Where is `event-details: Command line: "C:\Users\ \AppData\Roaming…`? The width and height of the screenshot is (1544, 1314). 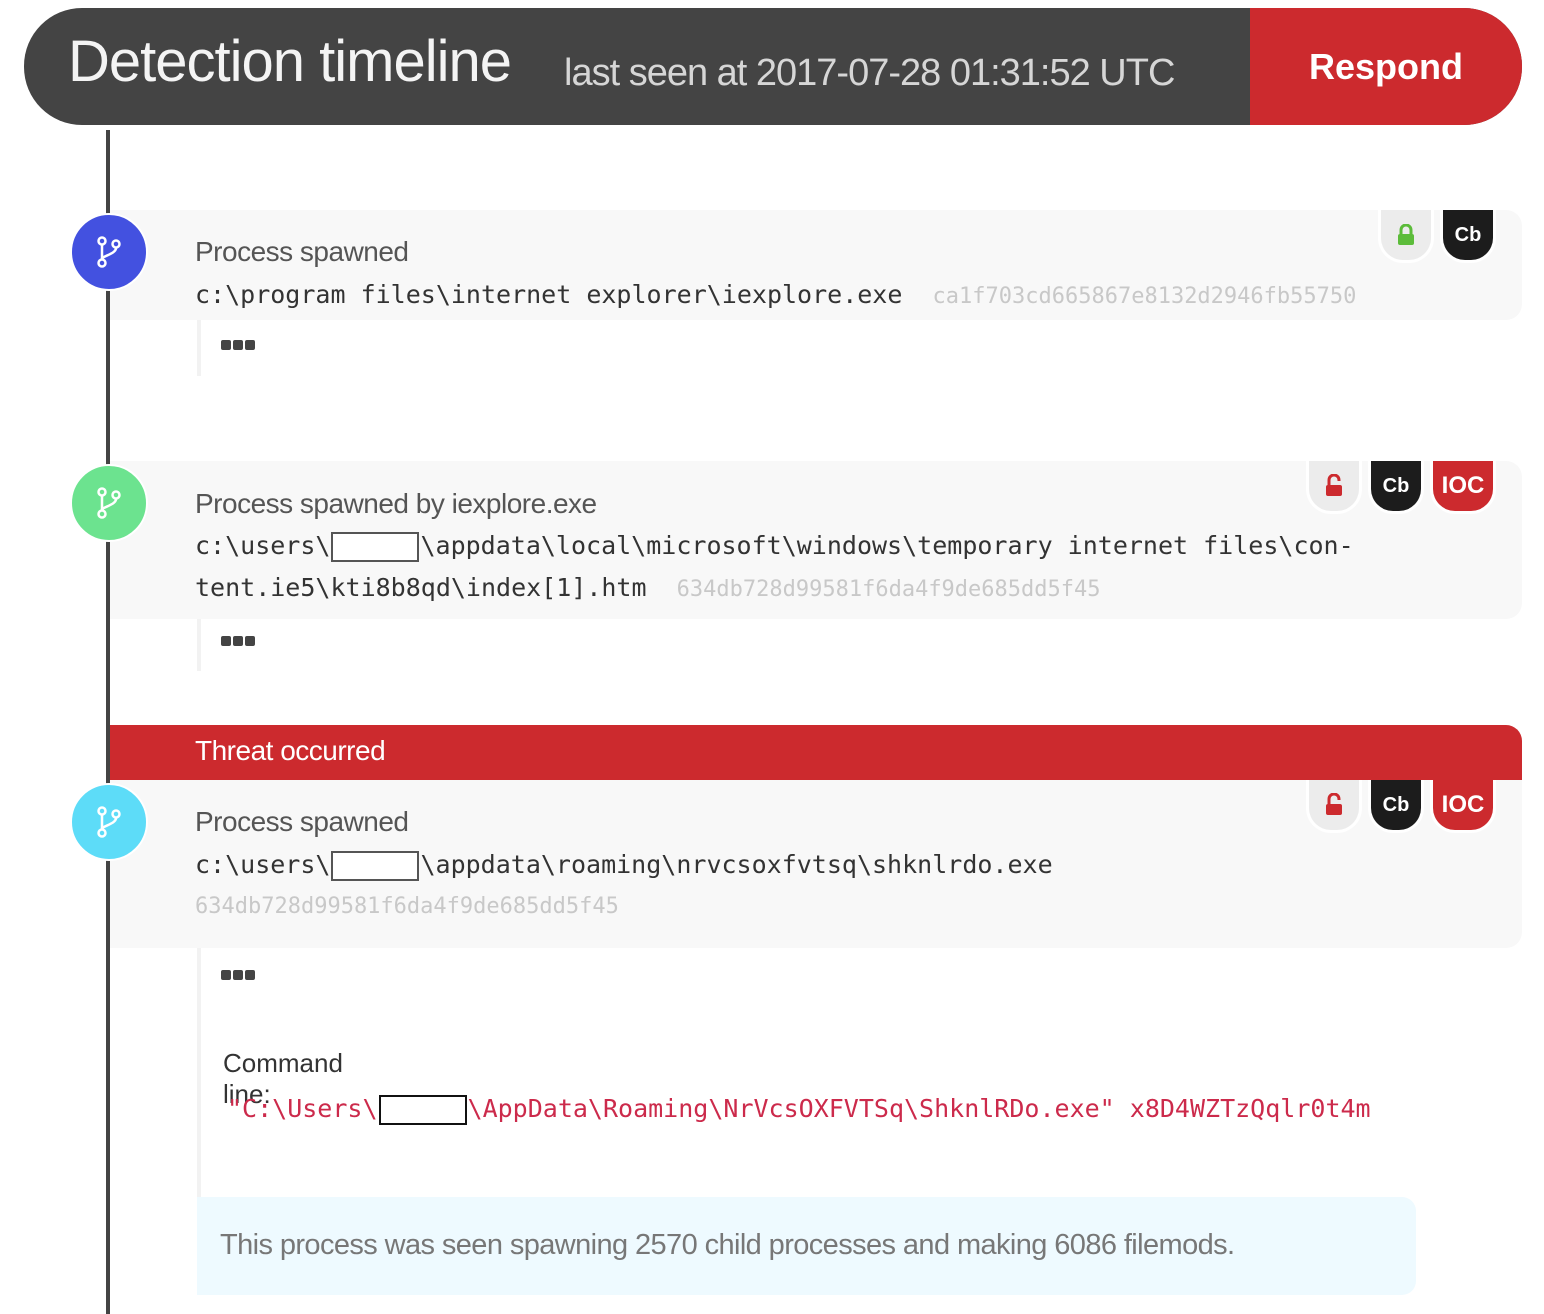 event-details: Command line: "C:\Users\ \AppData\Roaming… is located at coordinates (784, 1073).